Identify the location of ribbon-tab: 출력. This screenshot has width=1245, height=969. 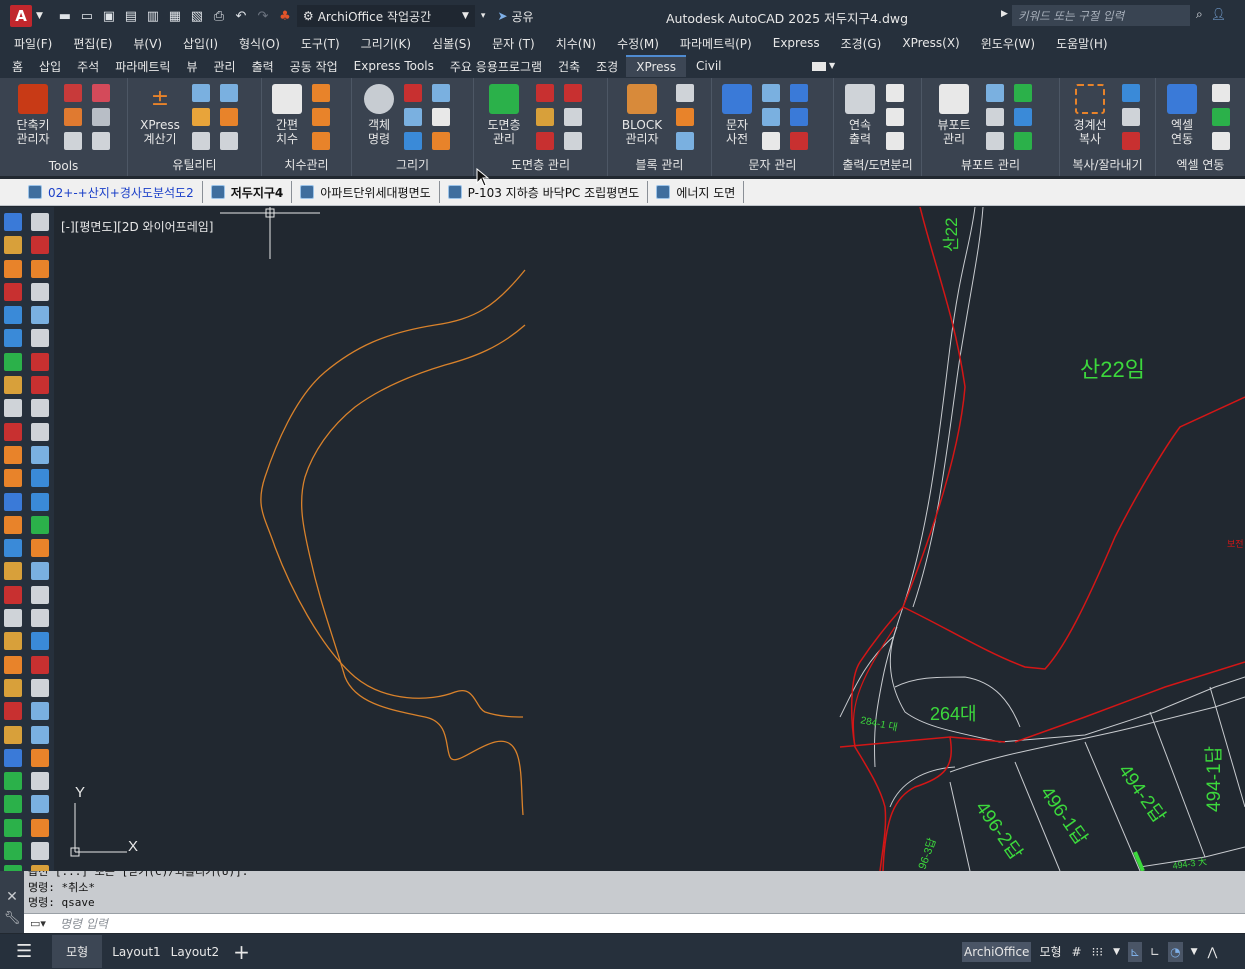
(263, 66).